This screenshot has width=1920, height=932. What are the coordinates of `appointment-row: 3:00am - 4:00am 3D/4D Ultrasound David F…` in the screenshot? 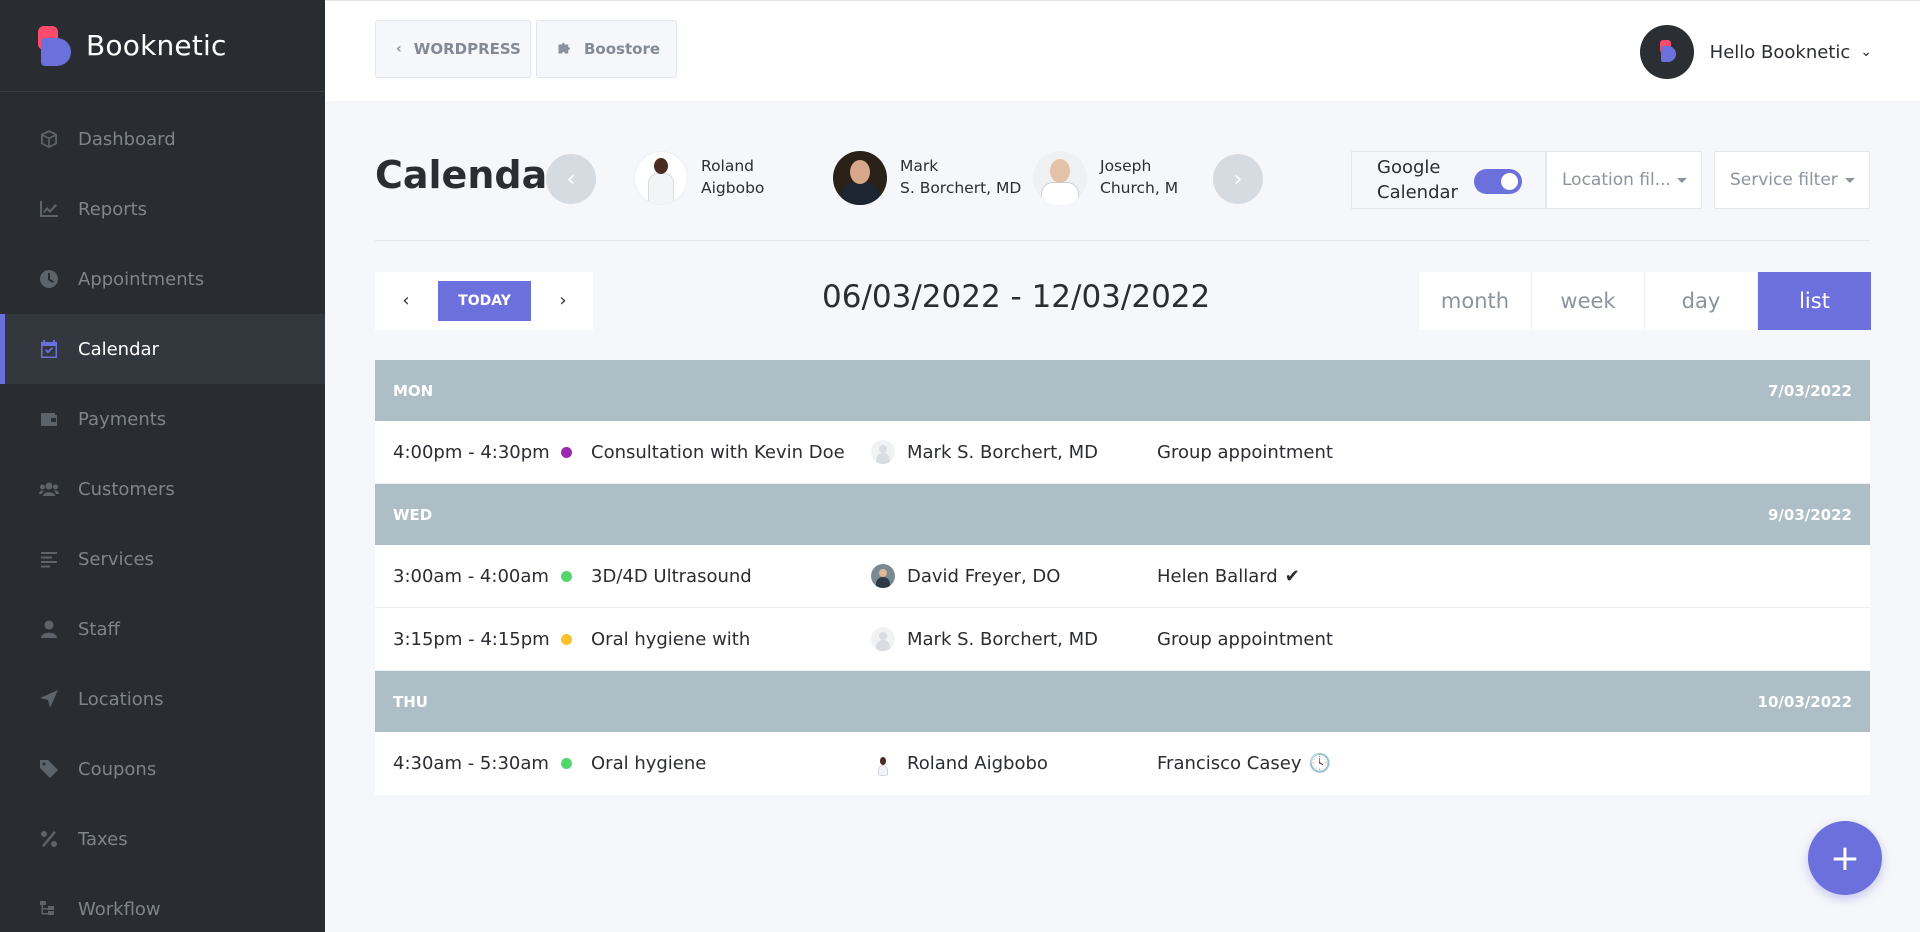 It's located at (1122, 576).